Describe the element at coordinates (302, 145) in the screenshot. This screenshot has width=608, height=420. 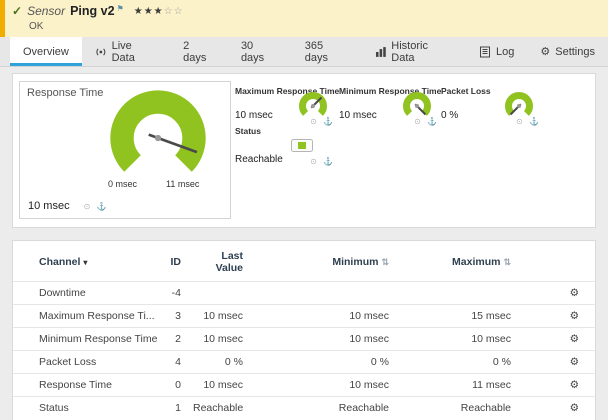
I see `status-led-icon` at that location.